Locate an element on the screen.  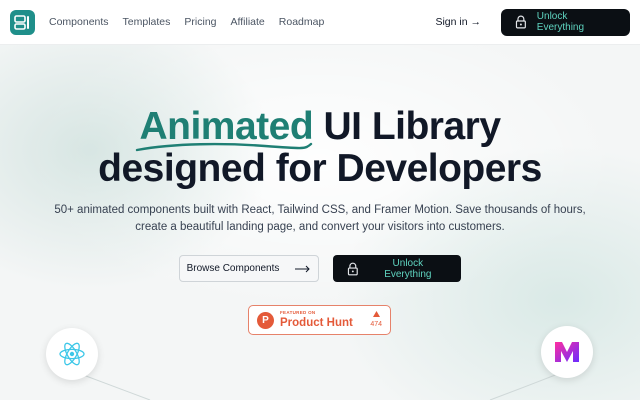
unlock-label-hero: Unlock Everything is located at coordinates (408, 268).